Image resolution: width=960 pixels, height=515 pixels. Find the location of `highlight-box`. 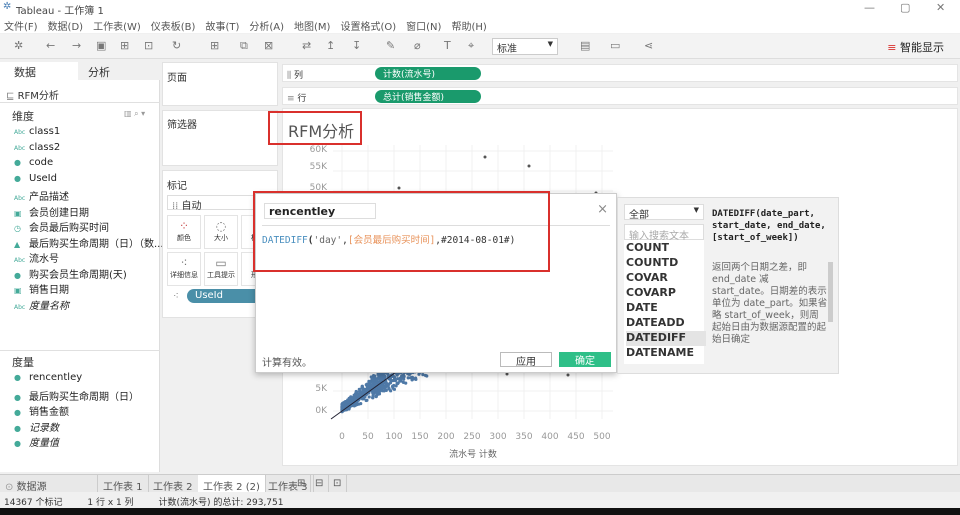

highlight-box is located at coordinates (401, 231).